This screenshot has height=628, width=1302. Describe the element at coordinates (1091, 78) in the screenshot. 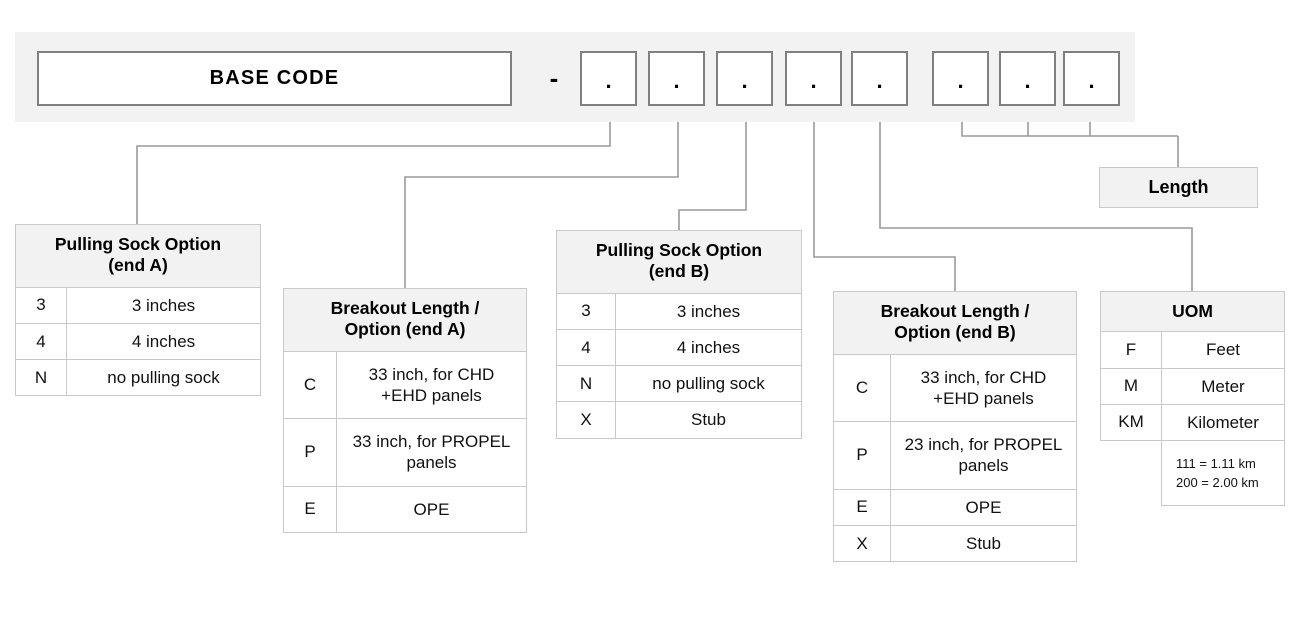

I see `code-digit-box-8: .` at that location.